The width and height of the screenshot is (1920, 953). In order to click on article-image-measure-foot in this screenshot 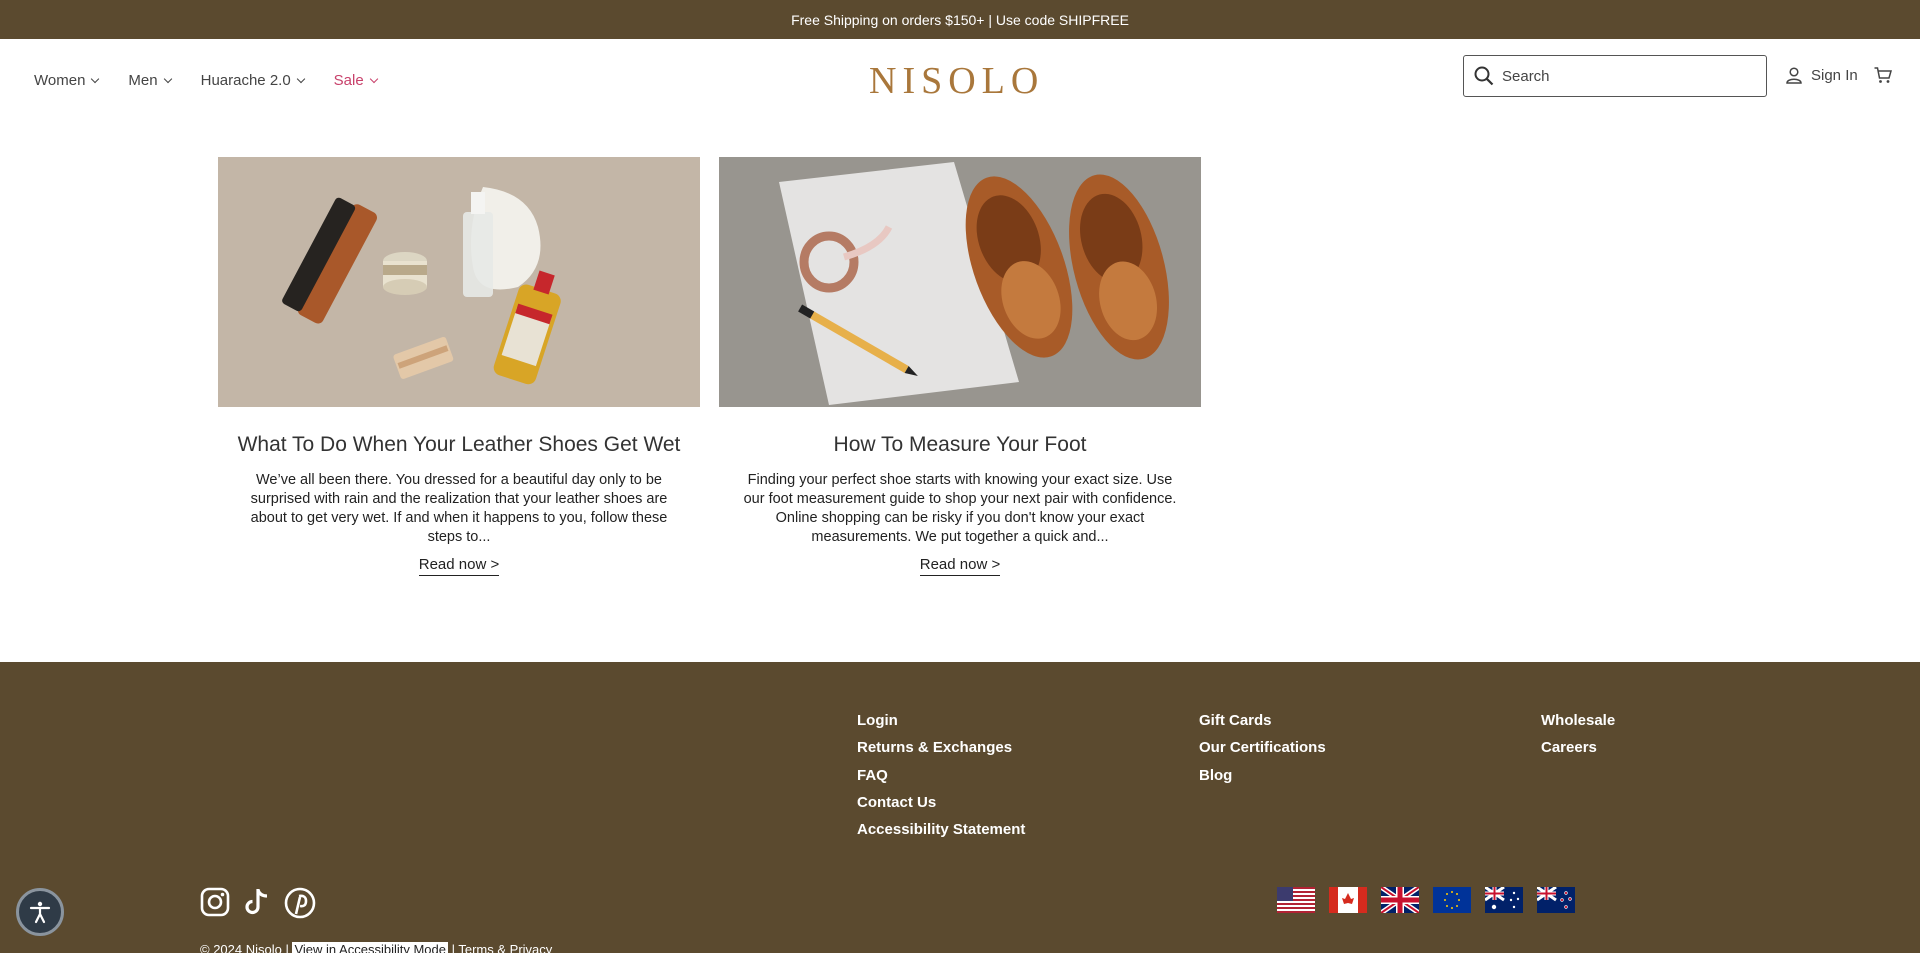, I will do `click(960, 282)`.